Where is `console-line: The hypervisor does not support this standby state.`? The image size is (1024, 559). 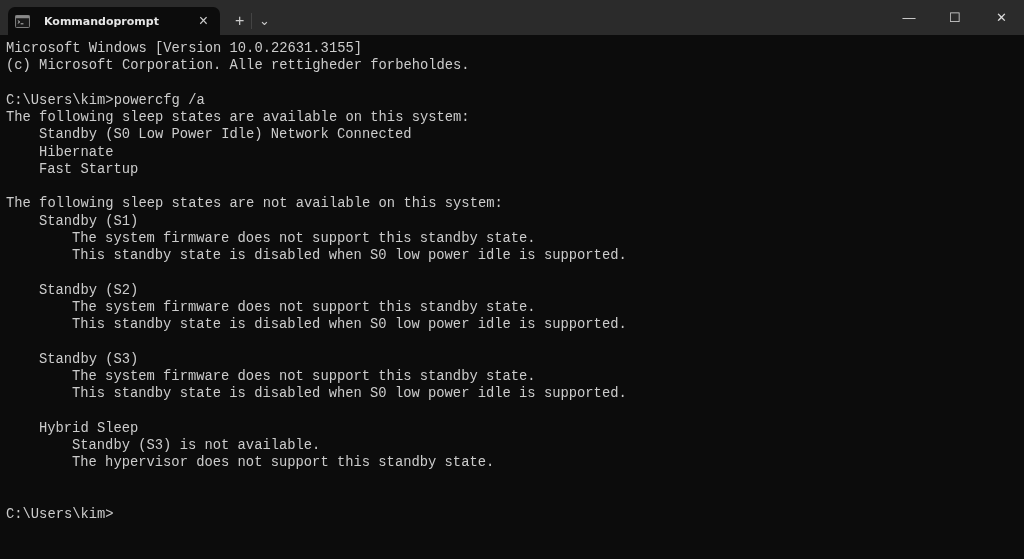 console-line: The hypervisor does not support this standby state. is located at coordinates (283, 463).